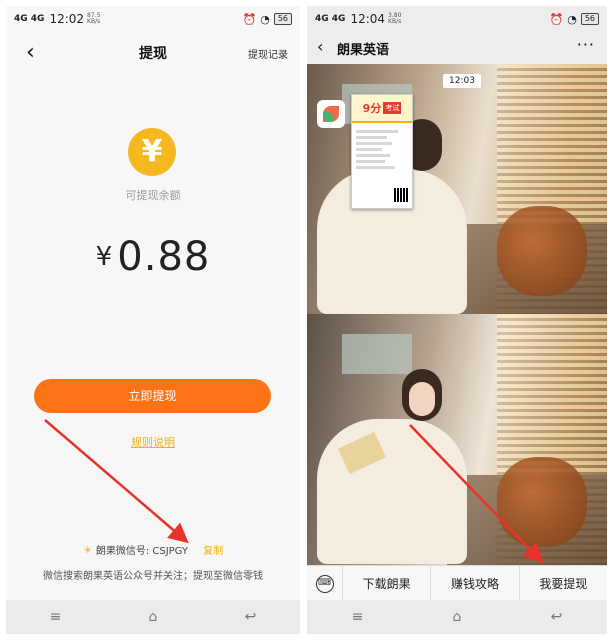 The image size is (613, 640). I want to click on poster-text-lines, so click(382, 149).